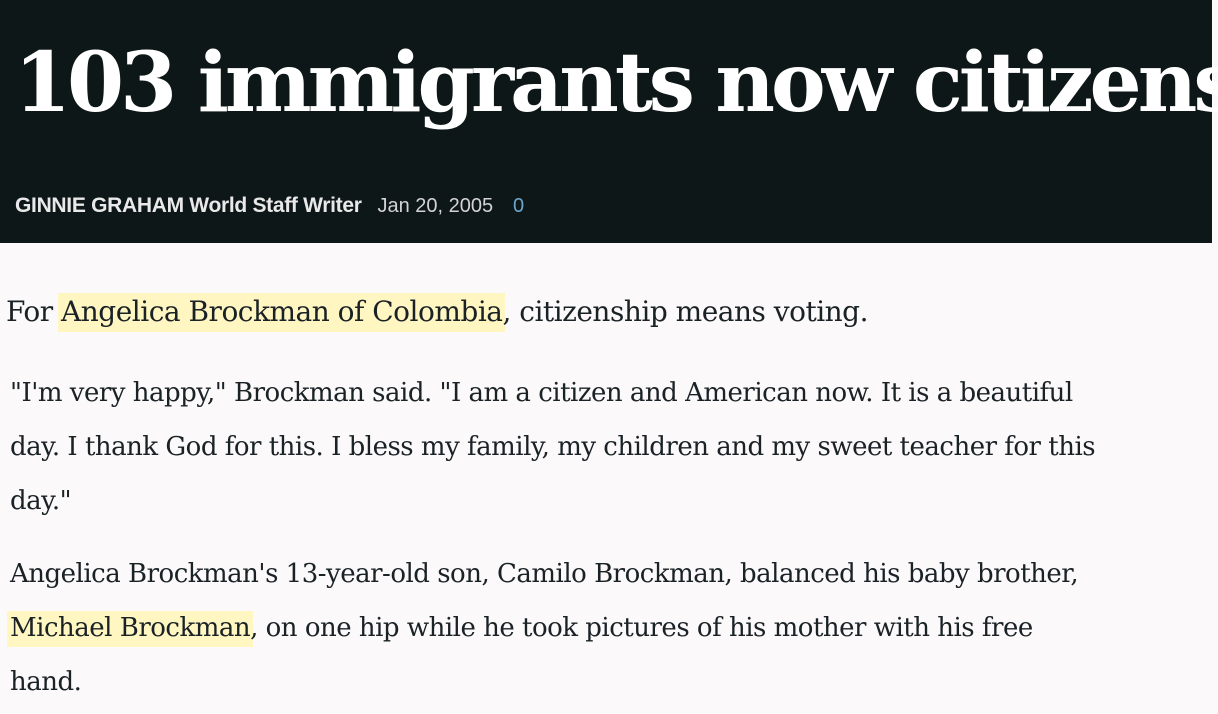  I want to click on headline: 103 immigrants now citizens, so click(616, 83).